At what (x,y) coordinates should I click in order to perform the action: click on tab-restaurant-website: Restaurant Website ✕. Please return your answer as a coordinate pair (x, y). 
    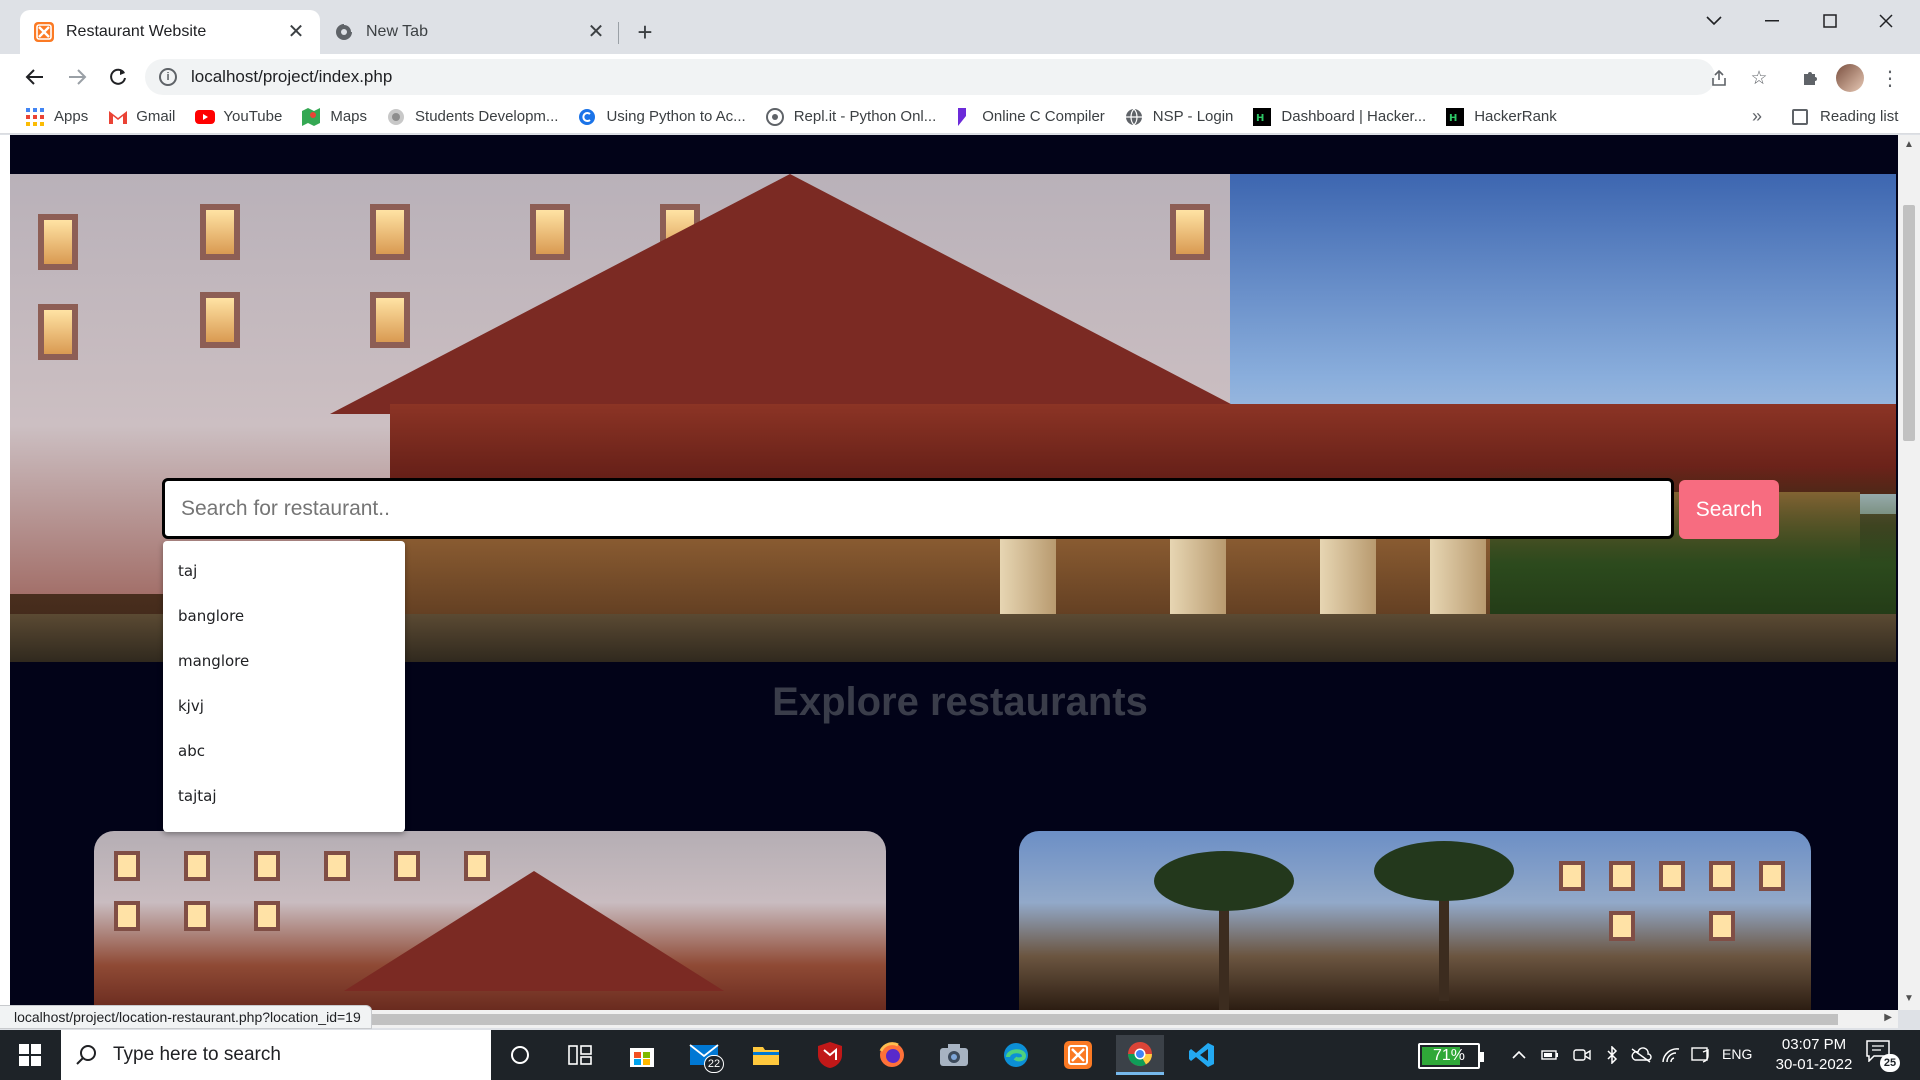
    Looking at the image, I should click on (170, 32).